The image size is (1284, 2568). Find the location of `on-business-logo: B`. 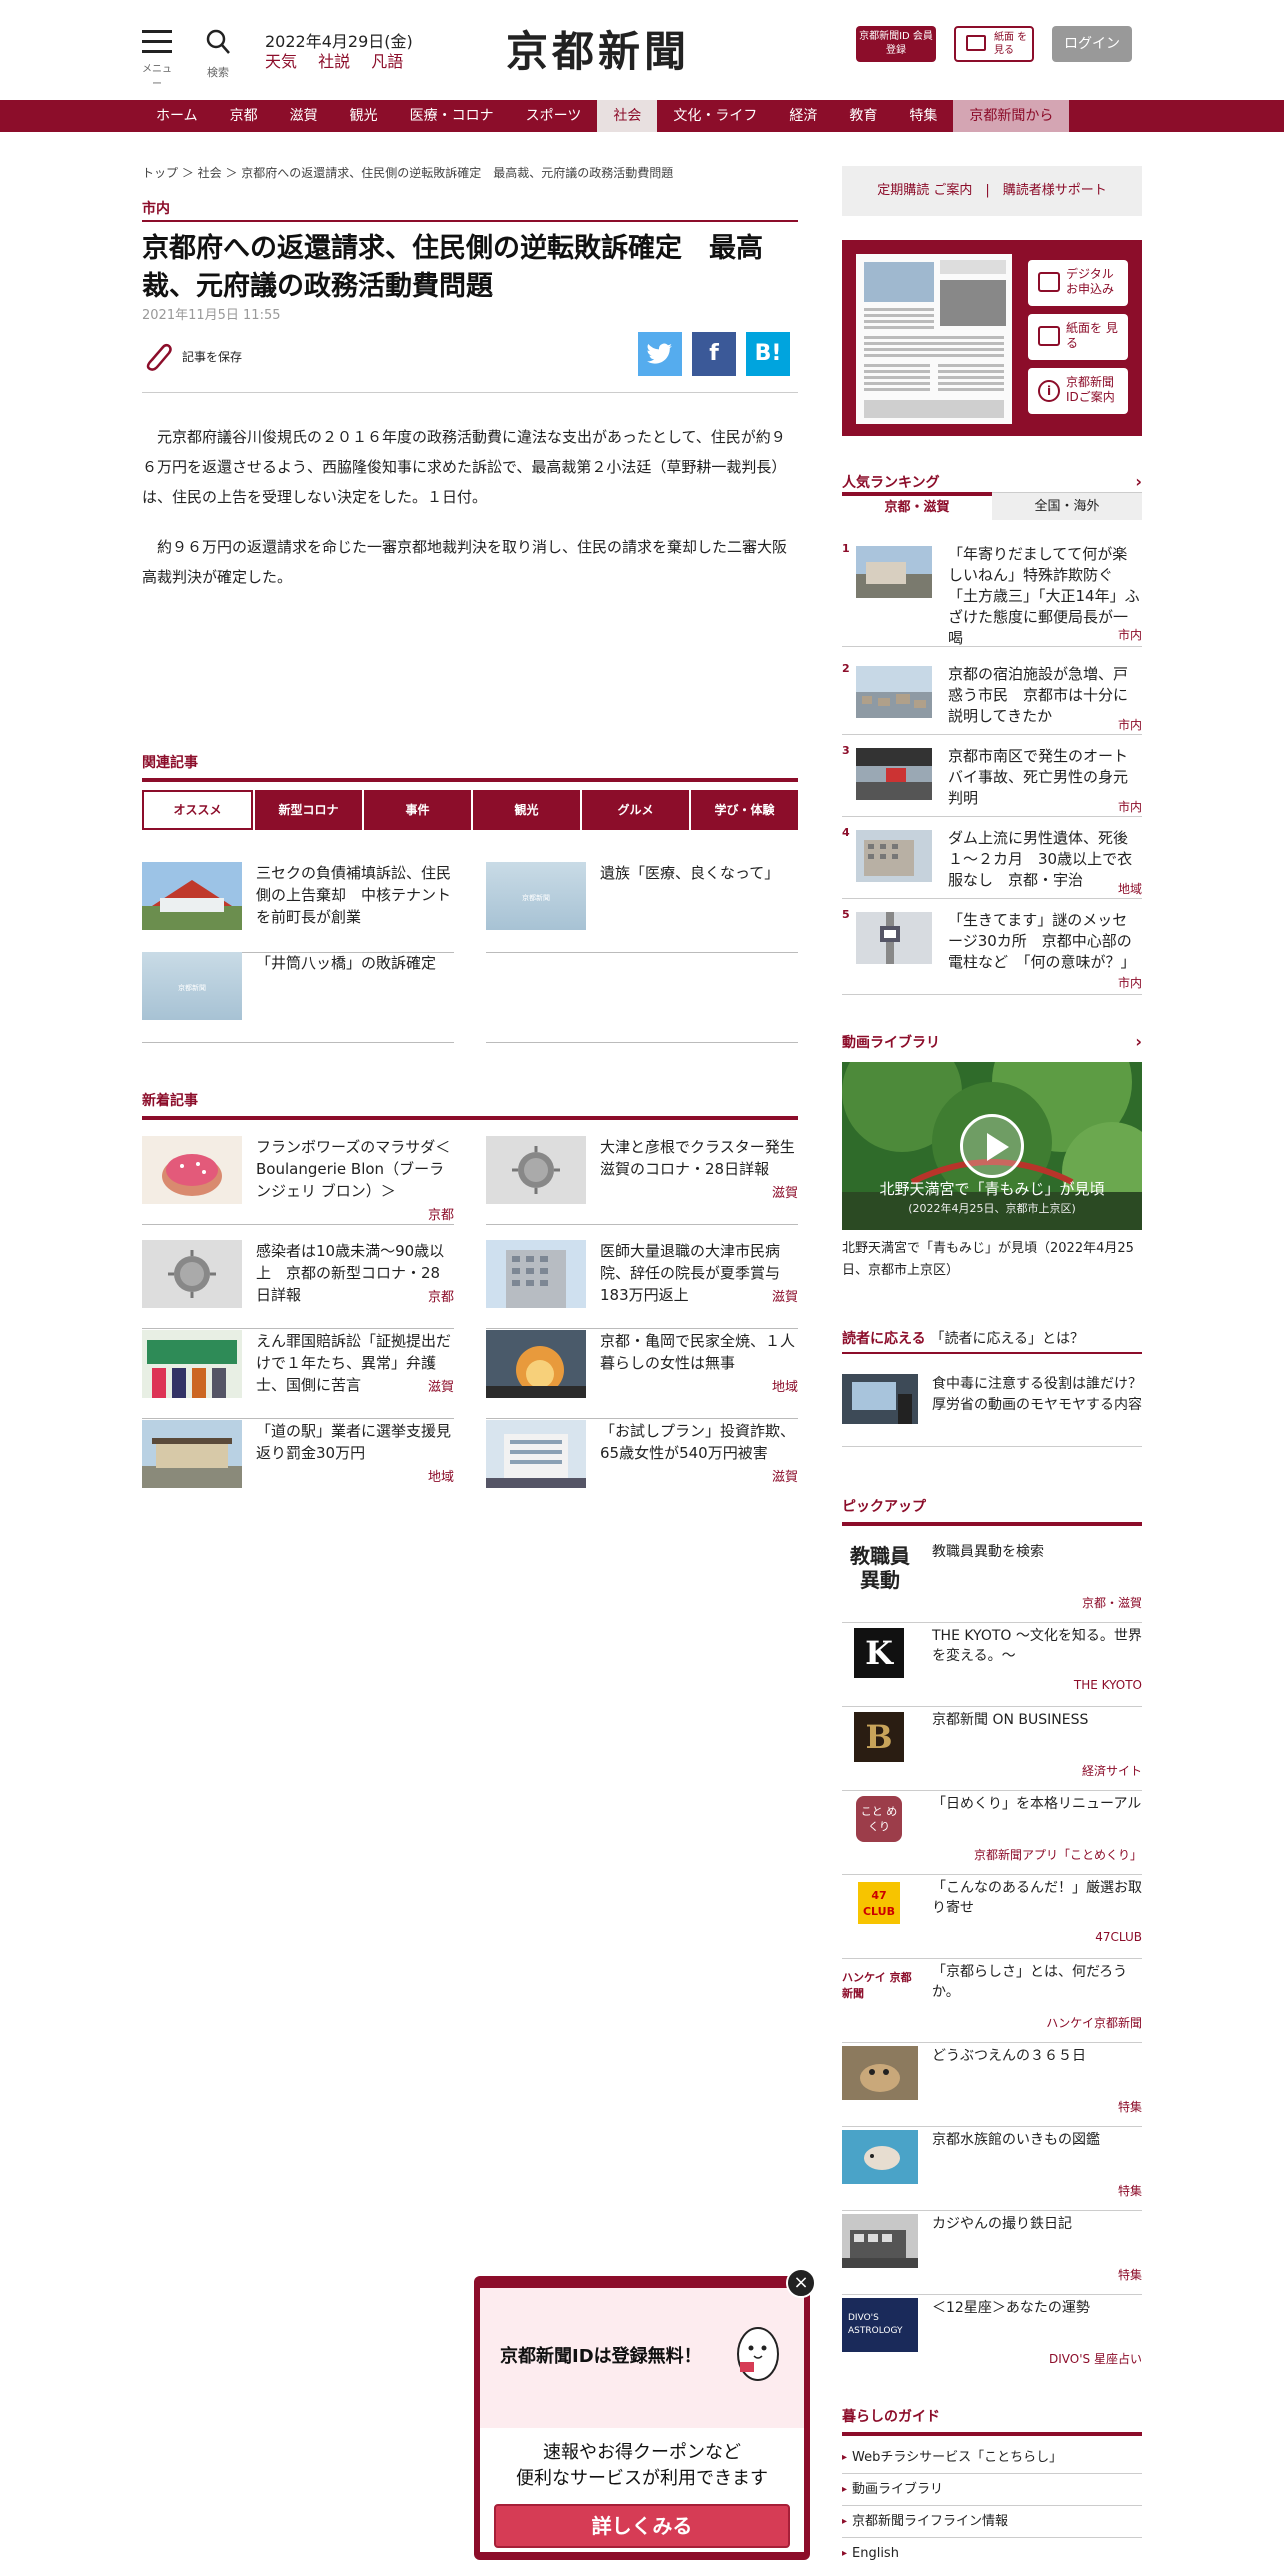

on-business-logo: B is located at coordinates (879, 1737).